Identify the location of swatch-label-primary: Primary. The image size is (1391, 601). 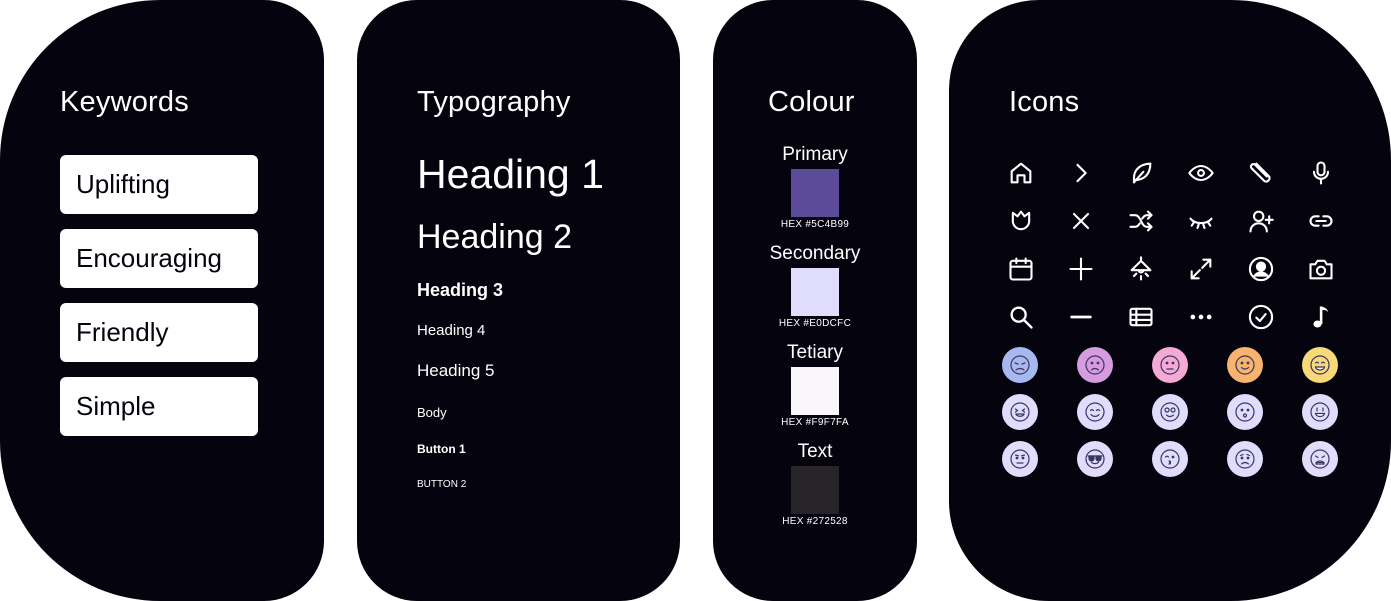
(815, 154).